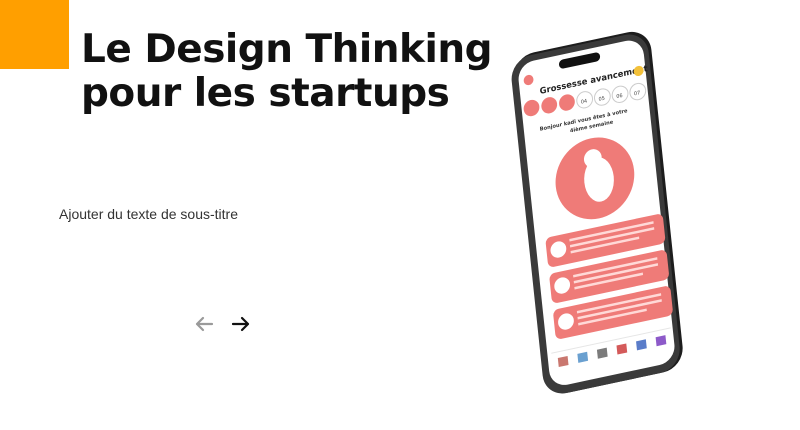 This screenshot has height=430, width=800. What do you see at coordinates (148, 214) in the screenshot?
I see `slide-subtitle: Ajouter du texte de sous-titre` at bounding box center [148, 214].